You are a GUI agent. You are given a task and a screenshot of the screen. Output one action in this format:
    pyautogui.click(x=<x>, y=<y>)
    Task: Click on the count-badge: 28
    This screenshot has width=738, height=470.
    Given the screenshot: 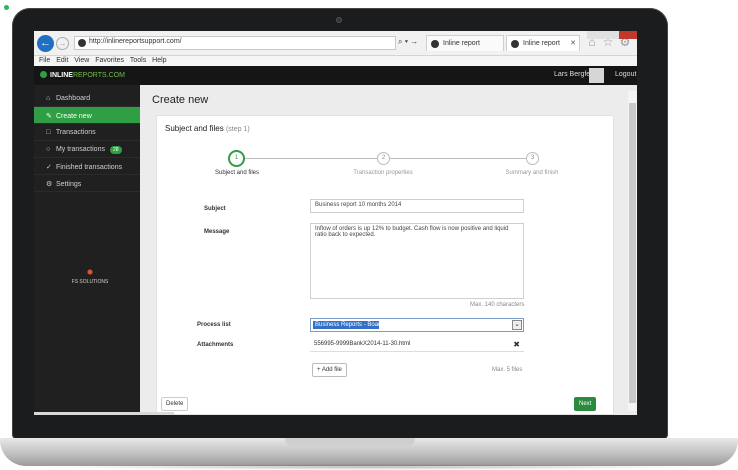 What is the action you would take?
    pyautogui.click(x=115, y=150)
    